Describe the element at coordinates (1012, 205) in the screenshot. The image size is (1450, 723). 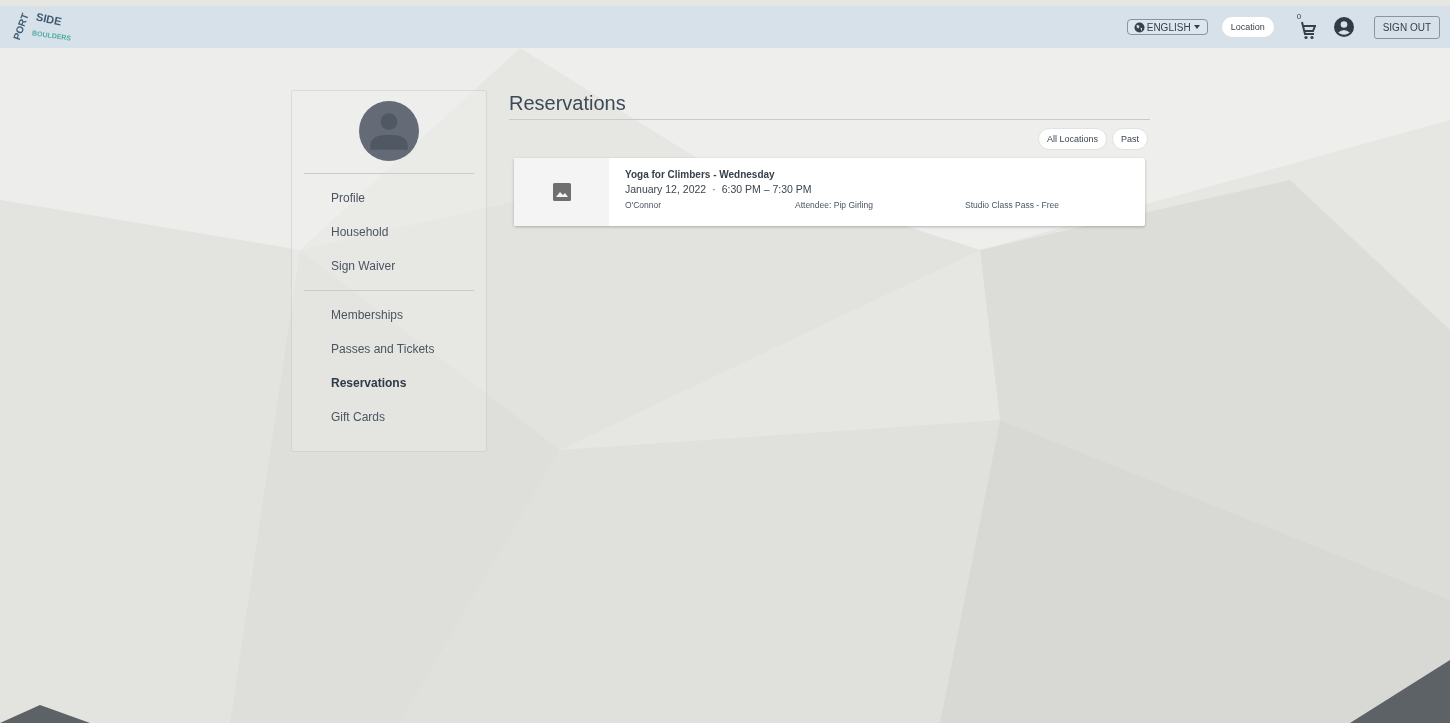
I see `reservation-pass: Studio Class Pass - Free` at that location.